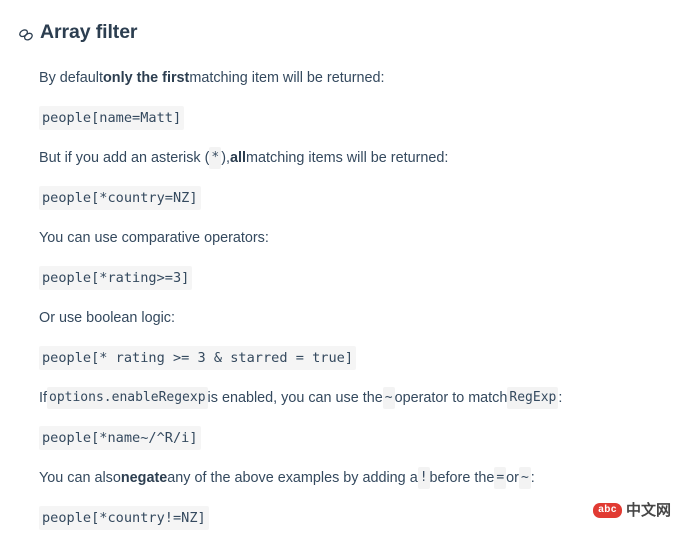 This screenshot has width=675, height=538. I want to click on paragraph-comparative-operators: You can use comparative operators:, so click(352, 238).